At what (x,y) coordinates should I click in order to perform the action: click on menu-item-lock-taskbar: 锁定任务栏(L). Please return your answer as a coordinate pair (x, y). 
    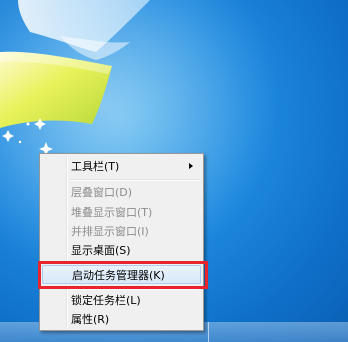
    Looking at the image, I should click on (121, 300).